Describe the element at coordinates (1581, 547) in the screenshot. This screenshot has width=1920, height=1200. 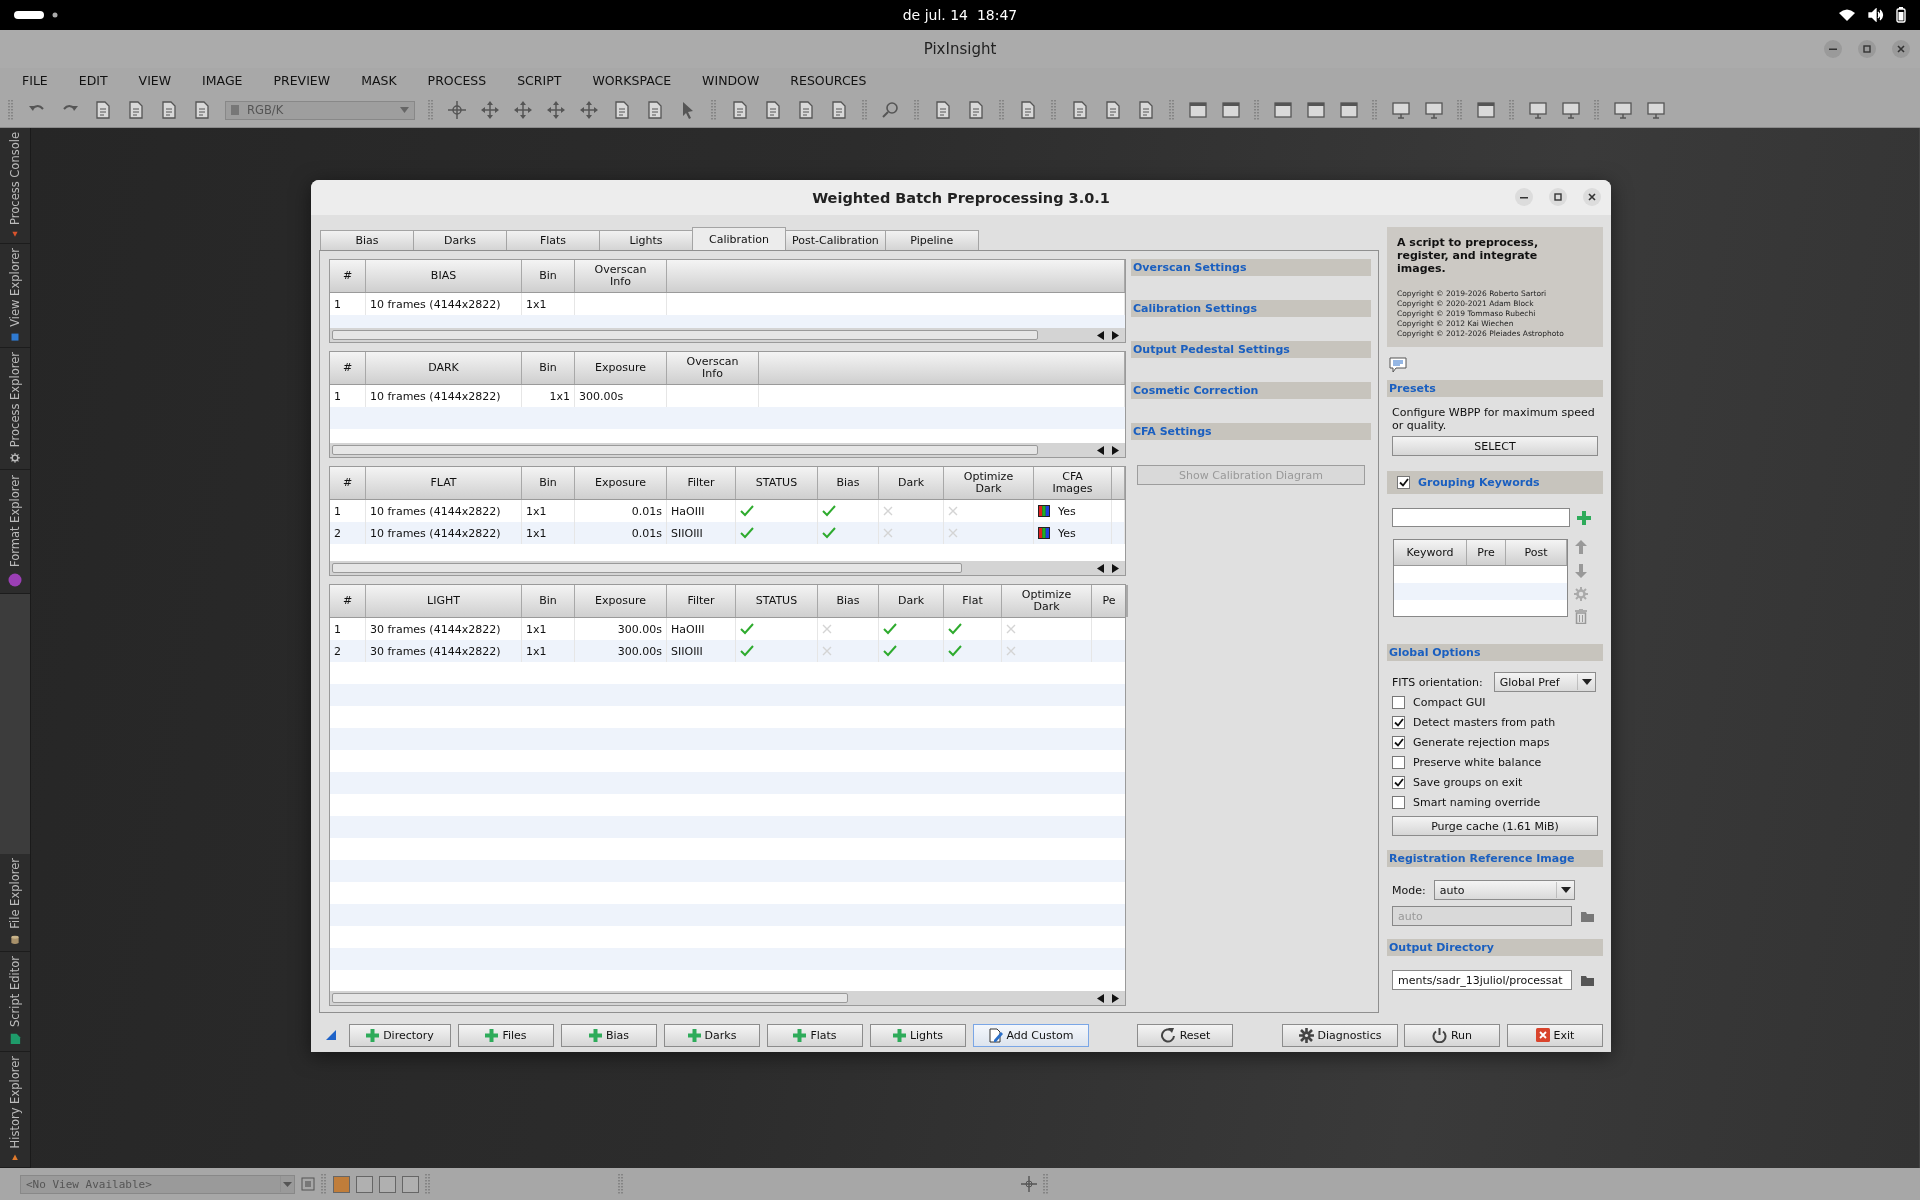
I see `up-arrow-icon` at that location.